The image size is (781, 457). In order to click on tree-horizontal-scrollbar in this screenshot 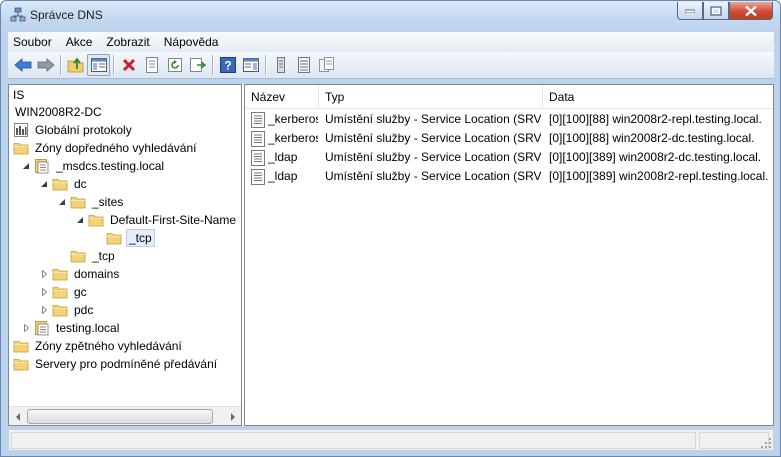, I will do `click(125, 415)`.